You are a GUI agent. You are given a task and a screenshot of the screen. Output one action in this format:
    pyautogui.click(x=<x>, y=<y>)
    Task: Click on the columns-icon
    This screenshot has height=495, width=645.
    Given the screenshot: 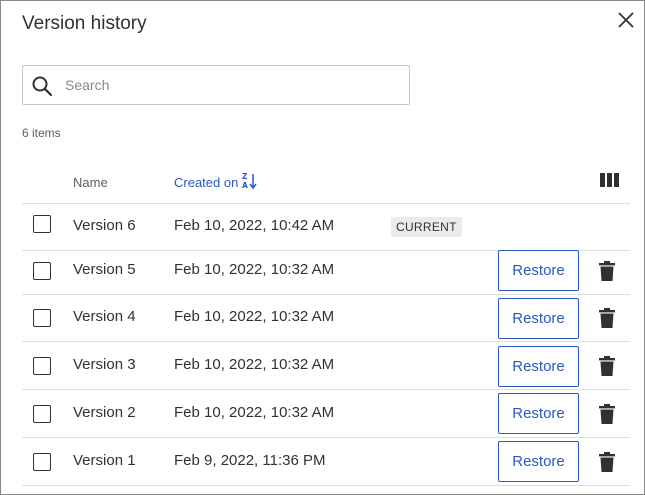 What is the action you would take?
    pyautogui.click(x=610, y=180)
    